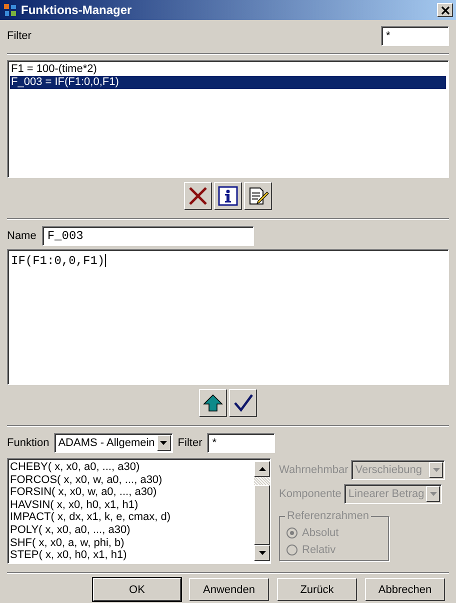  Describe the element at coordinates (262, 469) in the screenshot. I see `scroll-up-icon` at that location.